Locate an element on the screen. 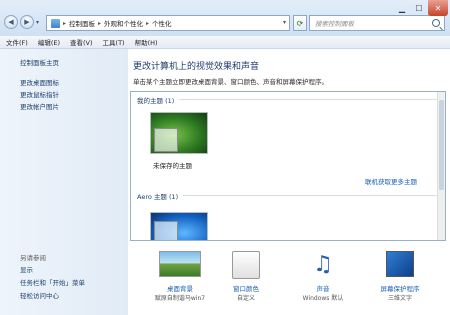  window-color-value: 自定义 is located at coordinates (245, 298).